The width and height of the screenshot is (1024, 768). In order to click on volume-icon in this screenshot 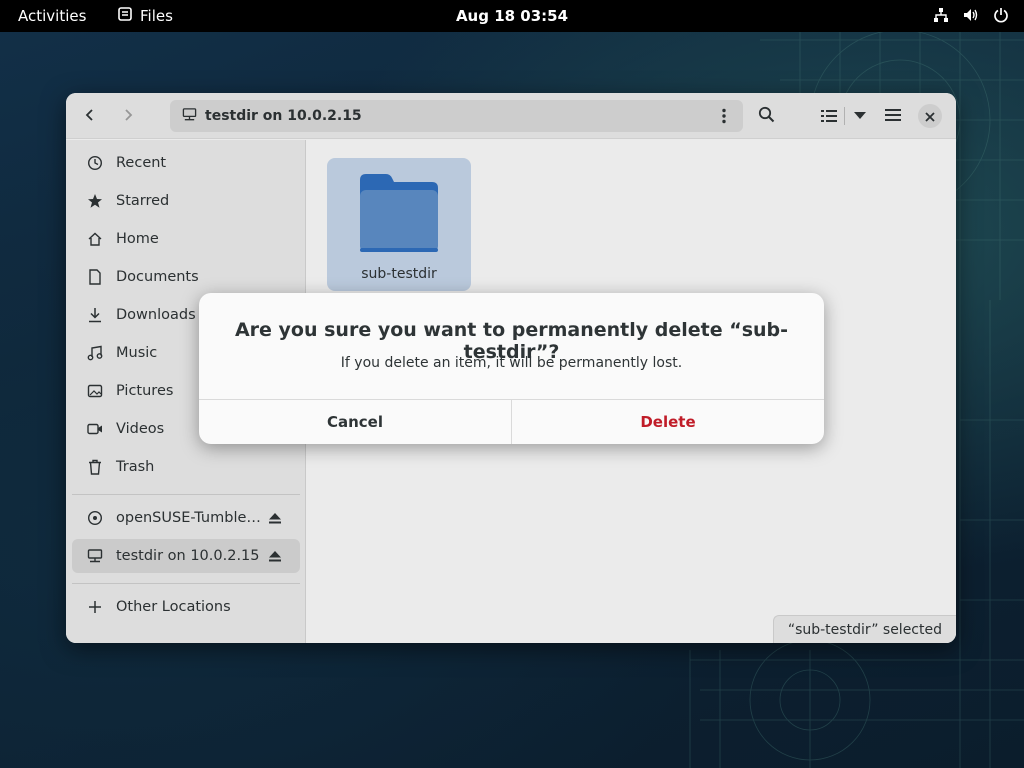, I will do `click(971, 15)`.